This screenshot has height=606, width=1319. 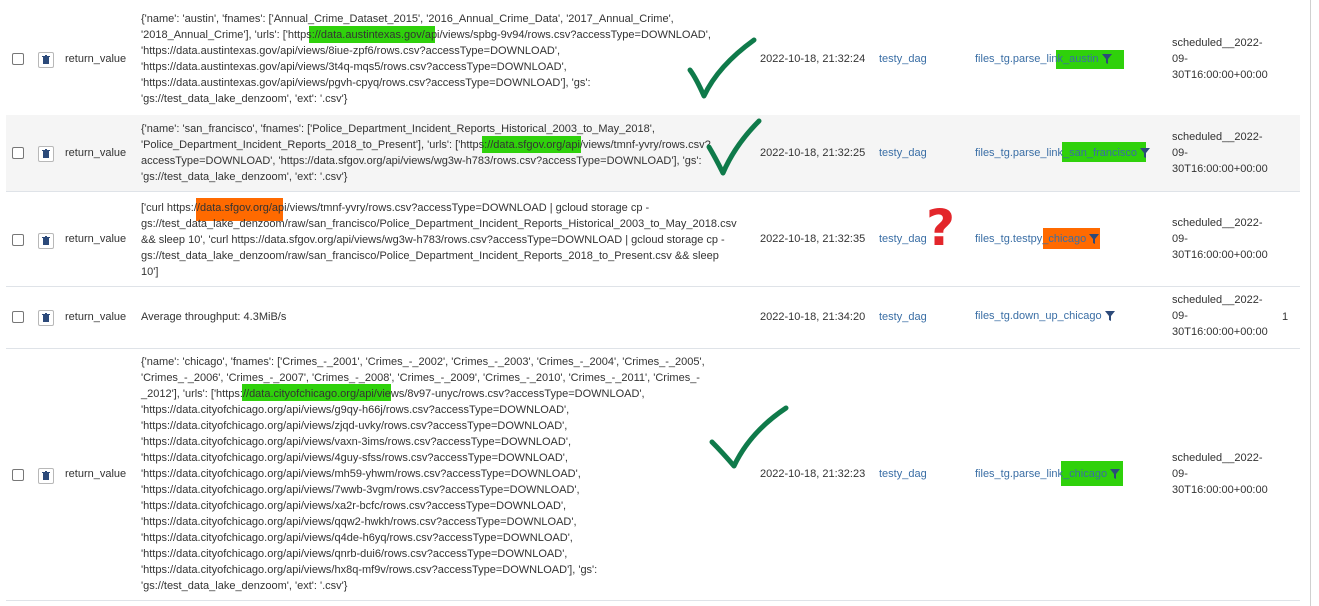 What do you see at coordinates (813, 474) in the screenshot?
I see `timestamp-cell: 2022-10-18, 21:32:23` at bounding box center [813, 474].